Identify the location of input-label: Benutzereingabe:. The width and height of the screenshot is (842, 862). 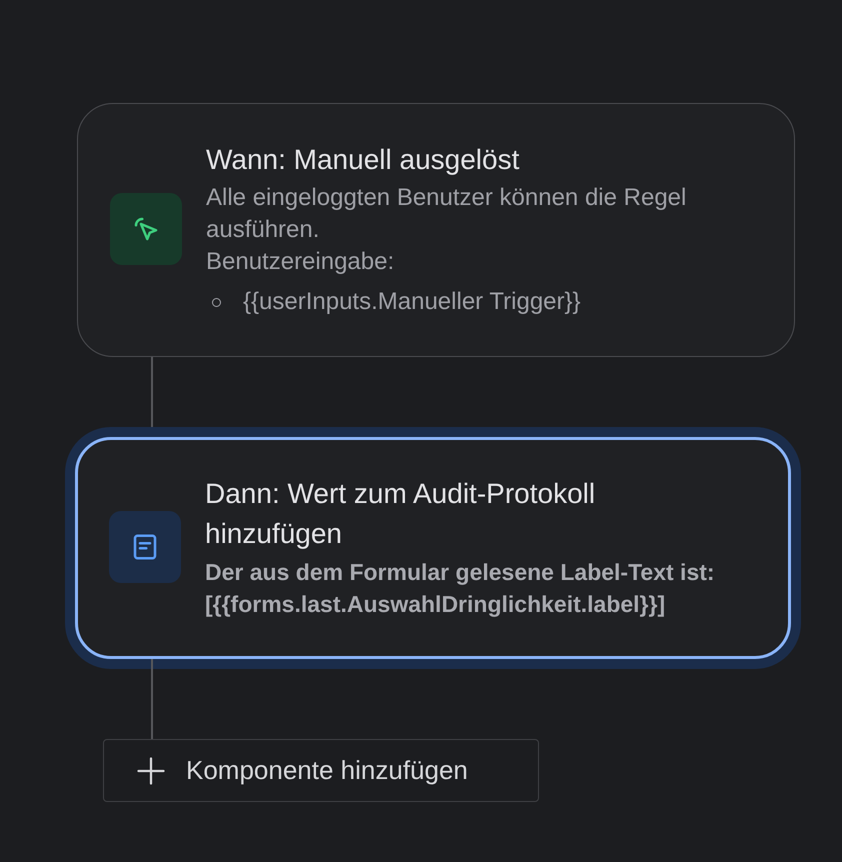
(301, 262).